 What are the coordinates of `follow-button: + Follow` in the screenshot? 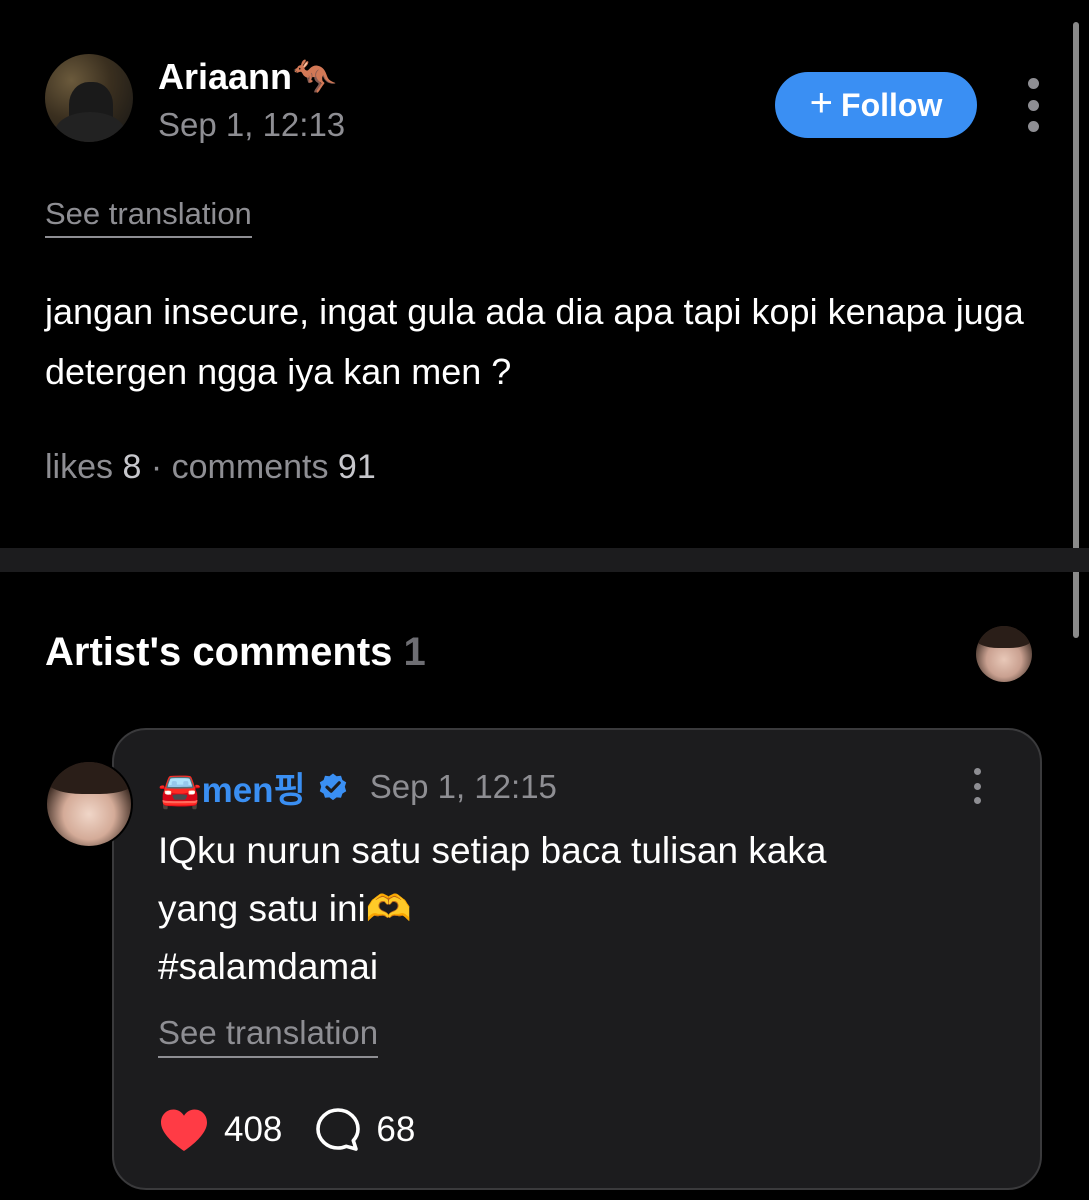 It's located at (876, 105).